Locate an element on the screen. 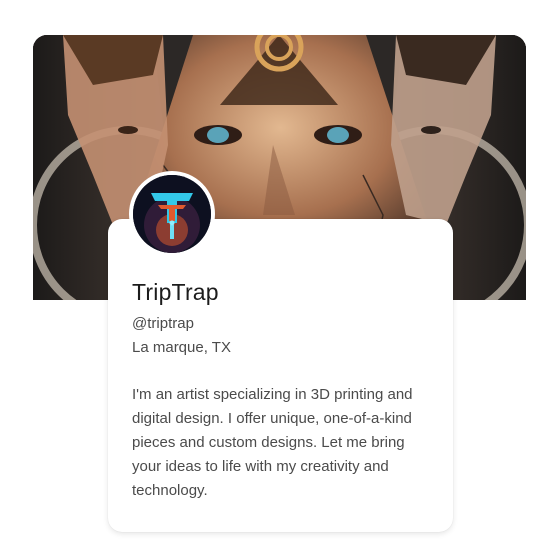 This screenshot has width=555, height=548. avatar-image is located at coordinates (172, 214).